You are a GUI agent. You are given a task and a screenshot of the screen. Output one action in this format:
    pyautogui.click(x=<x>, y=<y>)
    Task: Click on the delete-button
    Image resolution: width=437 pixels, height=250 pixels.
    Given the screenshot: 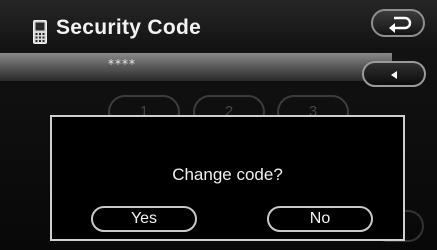 What is the action you would take?
    pyautogui.click(x=394, y=74)
    